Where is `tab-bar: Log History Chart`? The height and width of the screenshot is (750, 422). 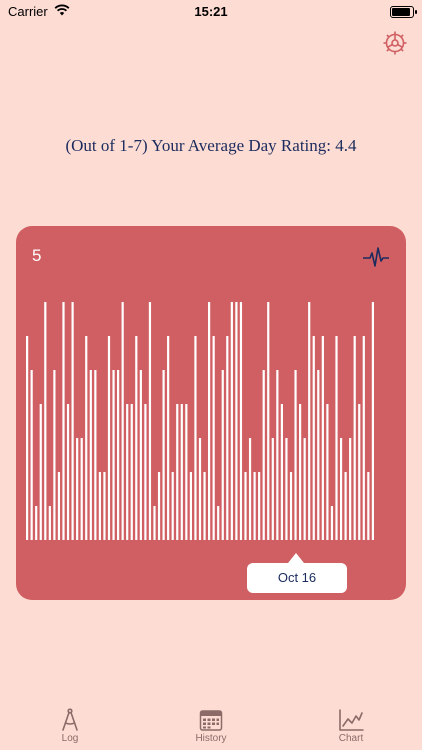 tab-bar: Log History Chart is located at coordinates (211, 726).